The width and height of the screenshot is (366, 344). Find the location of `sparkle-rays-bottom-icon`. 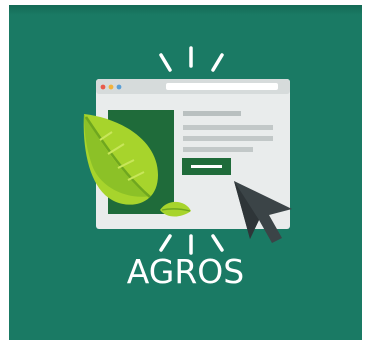

sparkle-rays-bottom-icon is located at coordinates (191, 244).